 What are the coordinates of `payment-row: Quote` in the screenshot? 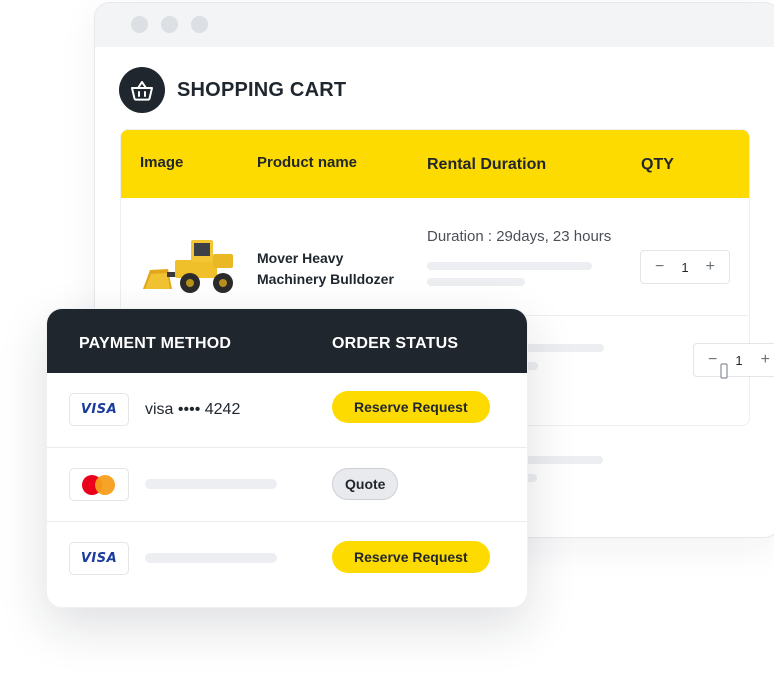 It's located at (287, 484).